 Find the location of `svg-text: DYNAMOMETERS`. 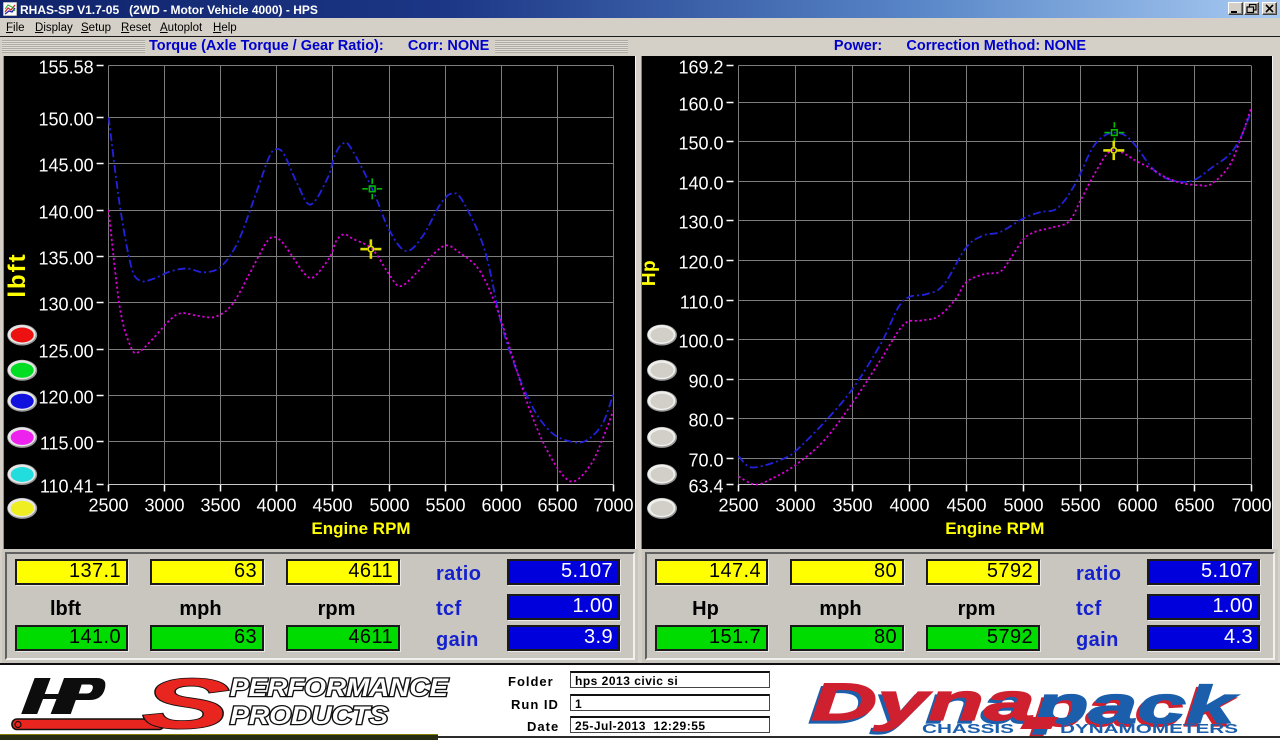

svg-text: DYNAMOMETERS is located at coordinates (1149, 729).